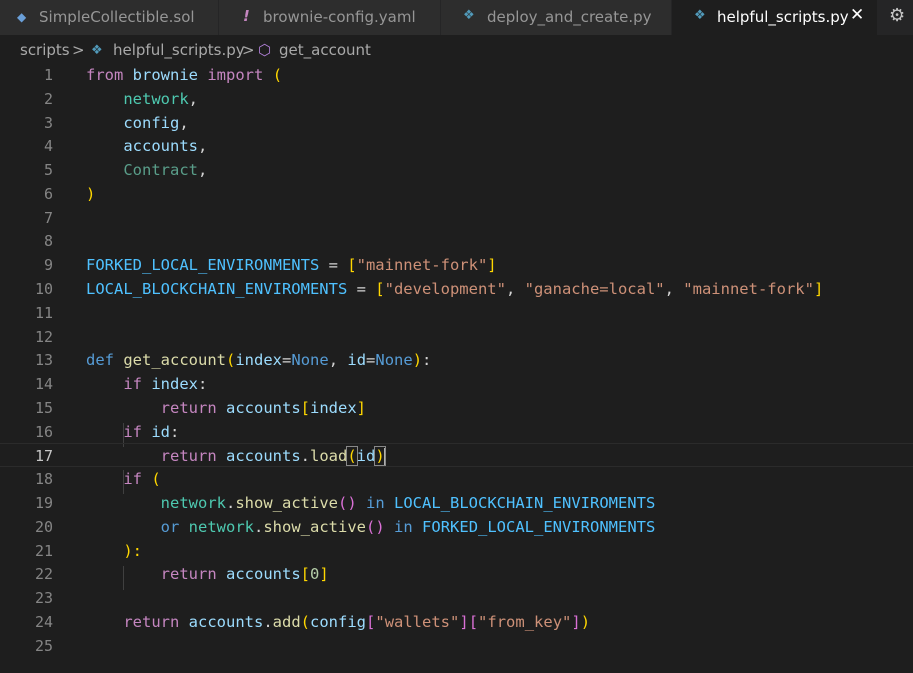 The width and height of the screenshot is (913, 673). I want to click on code-line: 25, so click(456, 646).